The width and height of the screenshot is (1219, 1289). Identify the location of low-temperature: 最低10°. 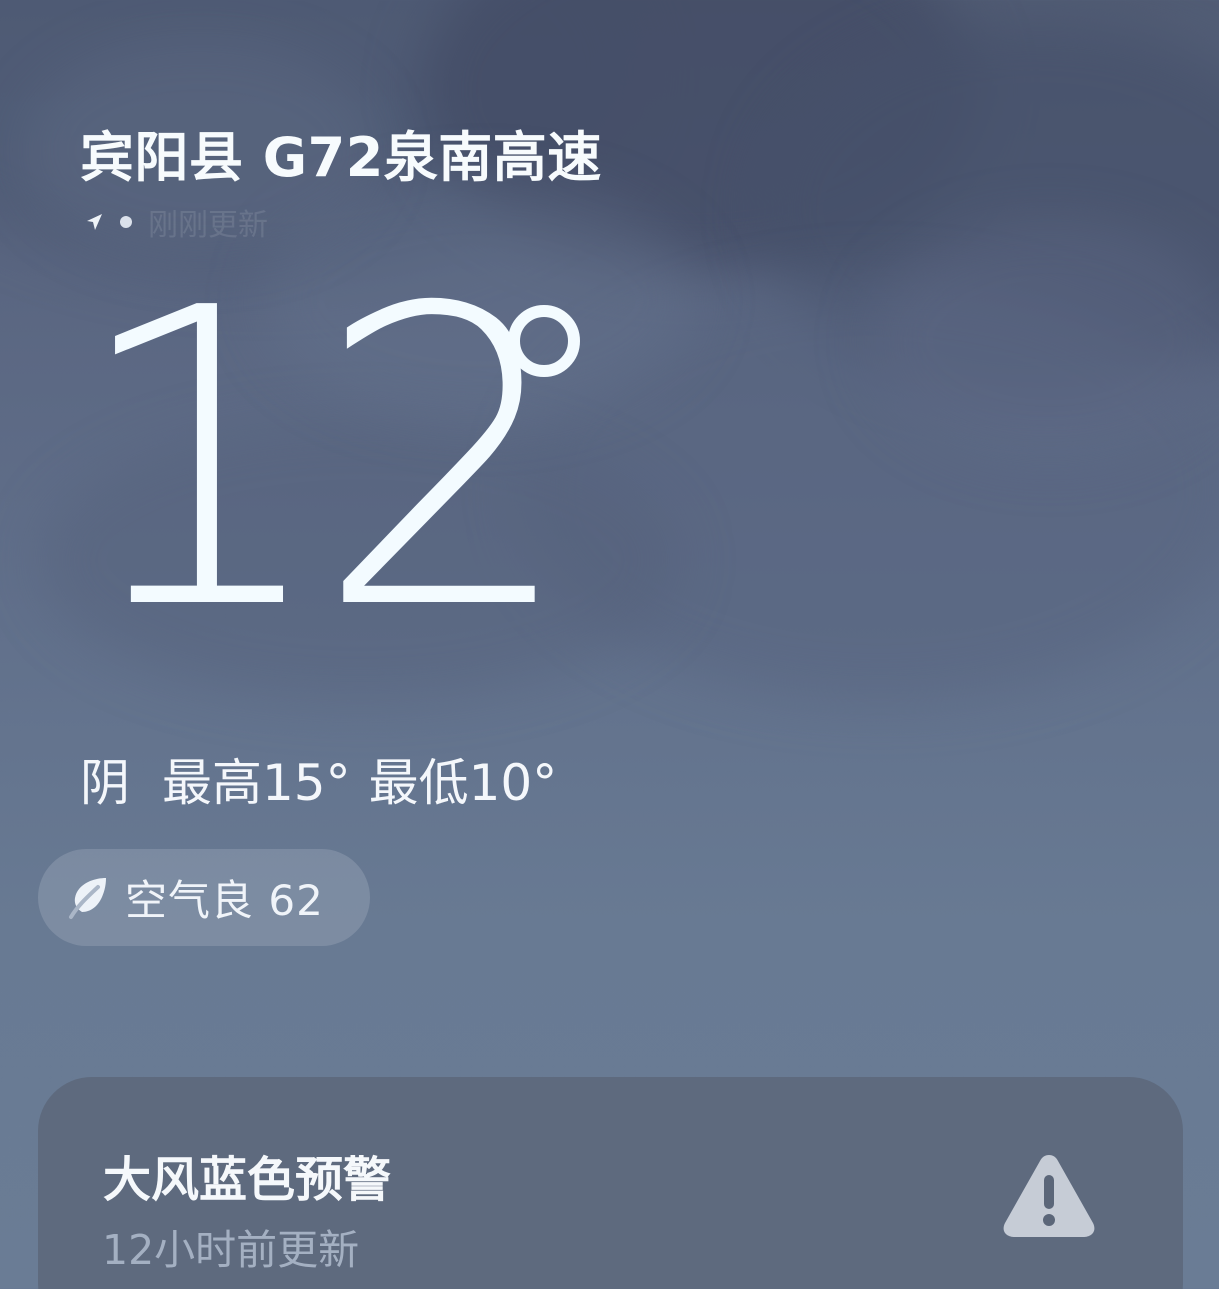
(463, 783).